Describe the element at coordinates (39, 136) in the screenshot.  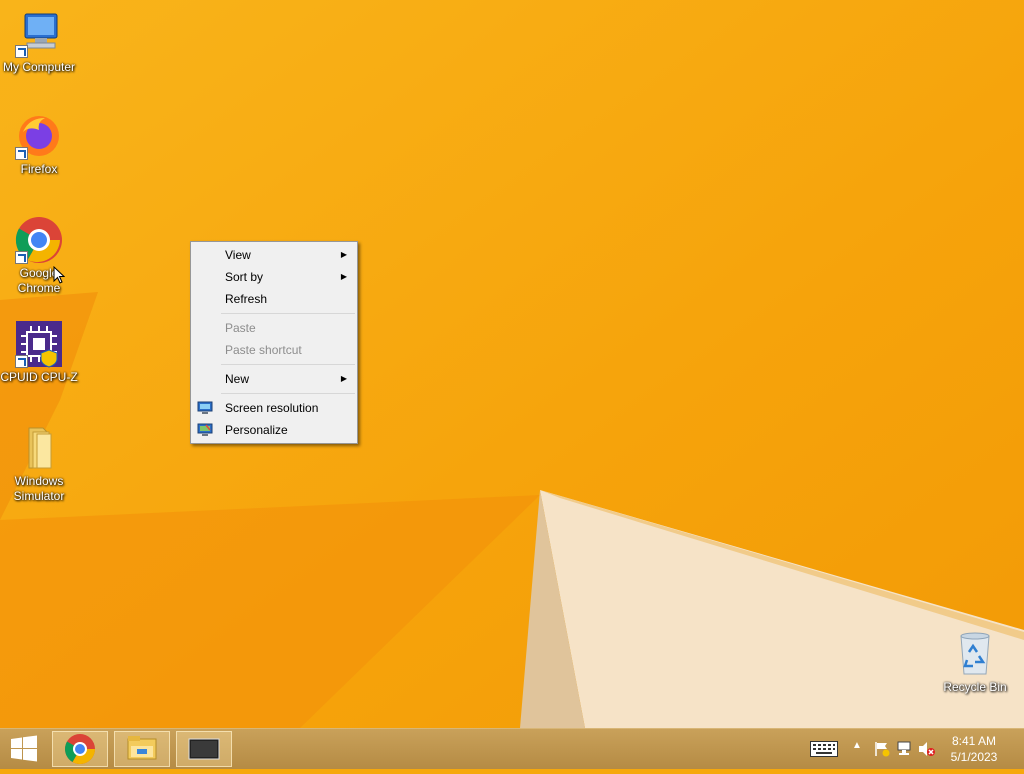
I see `firefox-icon` at that location.